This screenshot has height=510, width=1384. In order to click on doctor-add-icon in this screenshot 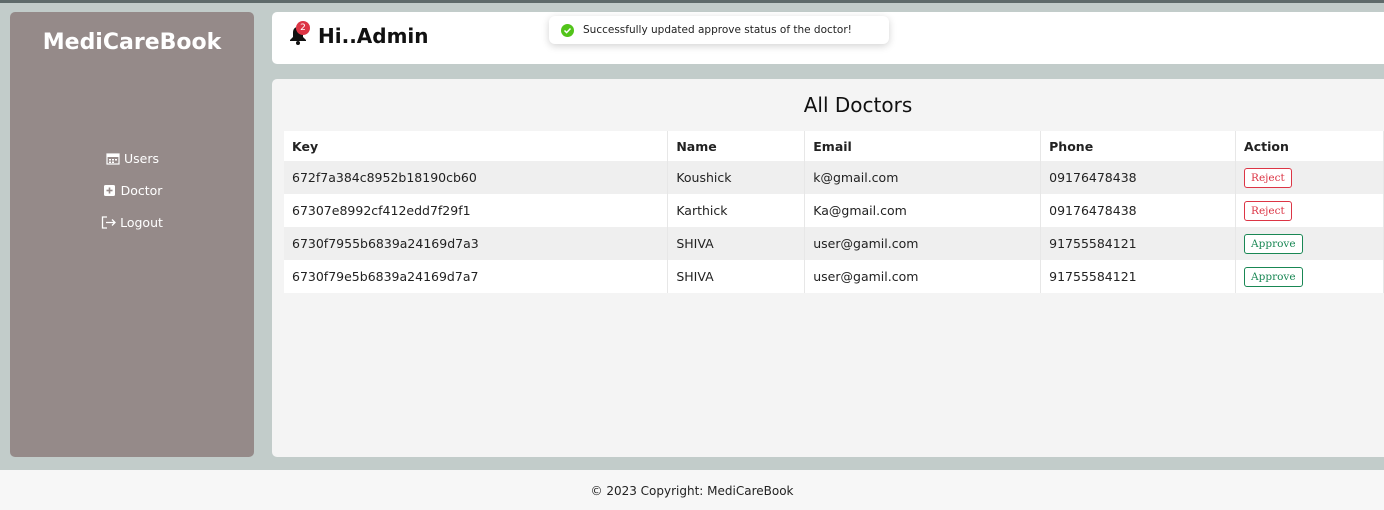, I will do `click(110, 190)`.